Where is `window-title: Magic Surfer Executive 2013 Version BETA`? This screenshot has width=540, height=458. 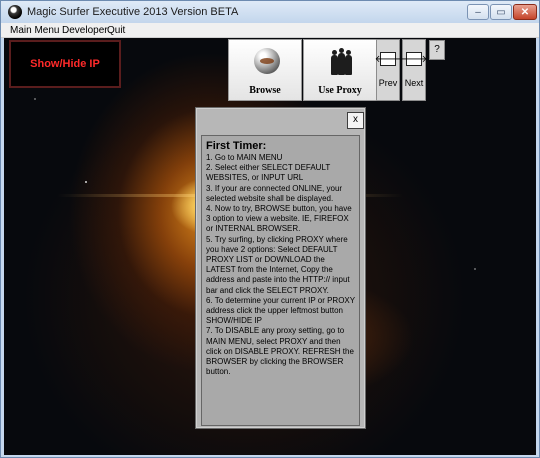 window-title: Magic Surfer Executive 2013 Version BETA is located at coordinates (133, 12).